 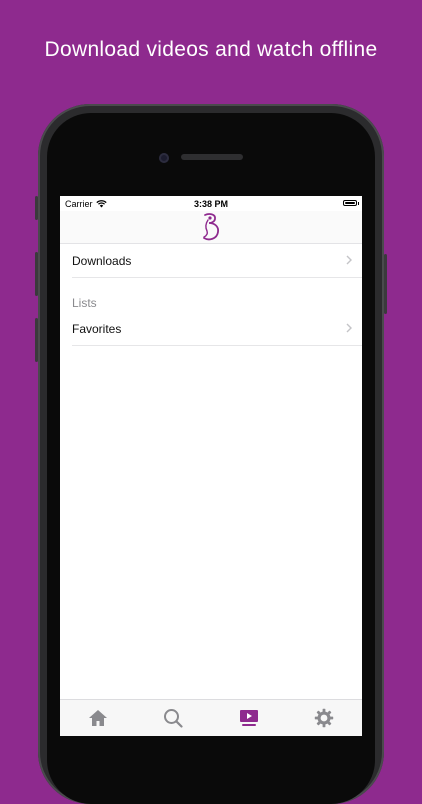 I want to click on play-screen-icon, so click(x=248, y=718).